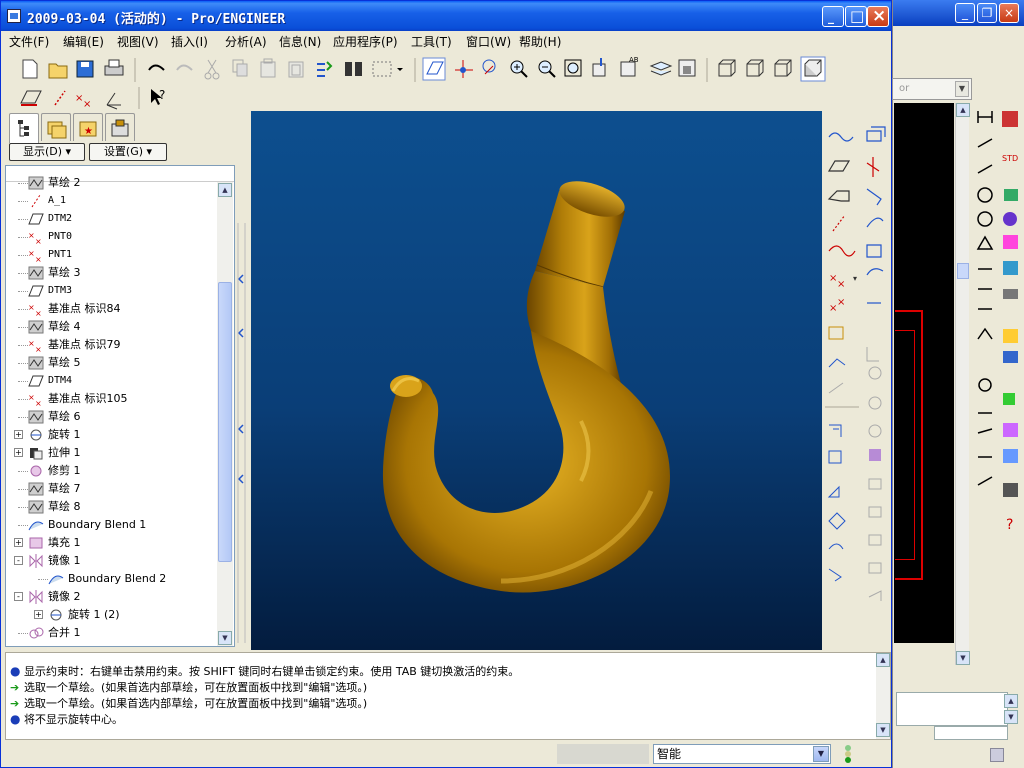  Describe the element at coordinates (73, 719) in the screenshot. I see `message-text: 将不显示旋转中心。` at that location.